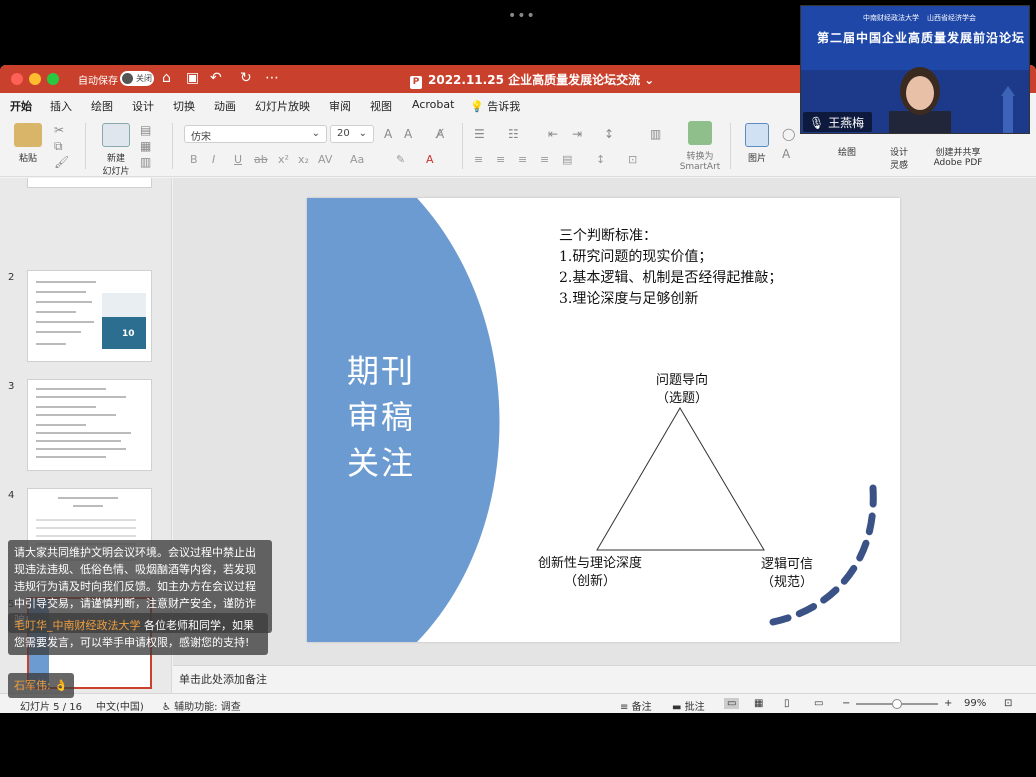 This screenshot has height=777, width=1036. Describe the element at coordinates (786, 154) in the screenshot. I see `textbox-icon: A` at that location.